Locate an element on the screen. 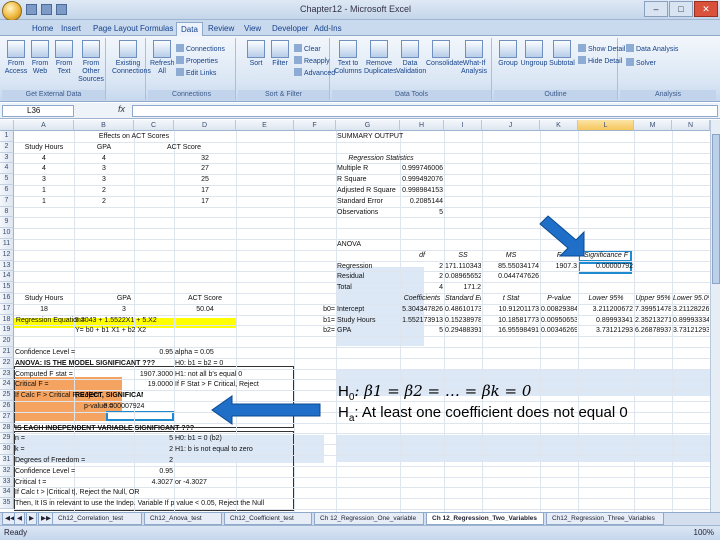 Image resolution: width=720 pixels, height=540 pixels. group-label: Outline is located at coordinates (555, 95).